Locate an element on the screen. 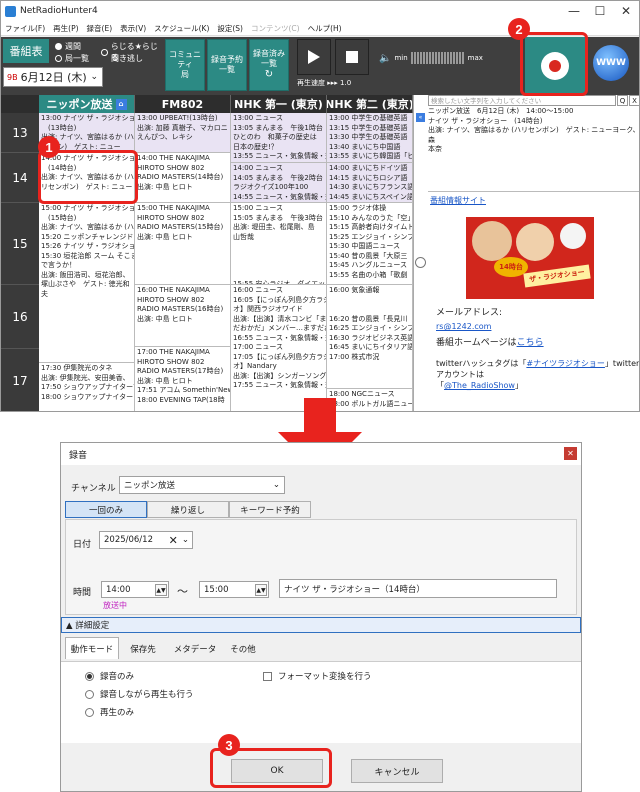  program-name-value: ナイツ ザ・ラジオショー（14時台） is located at coordinates (354, 589).